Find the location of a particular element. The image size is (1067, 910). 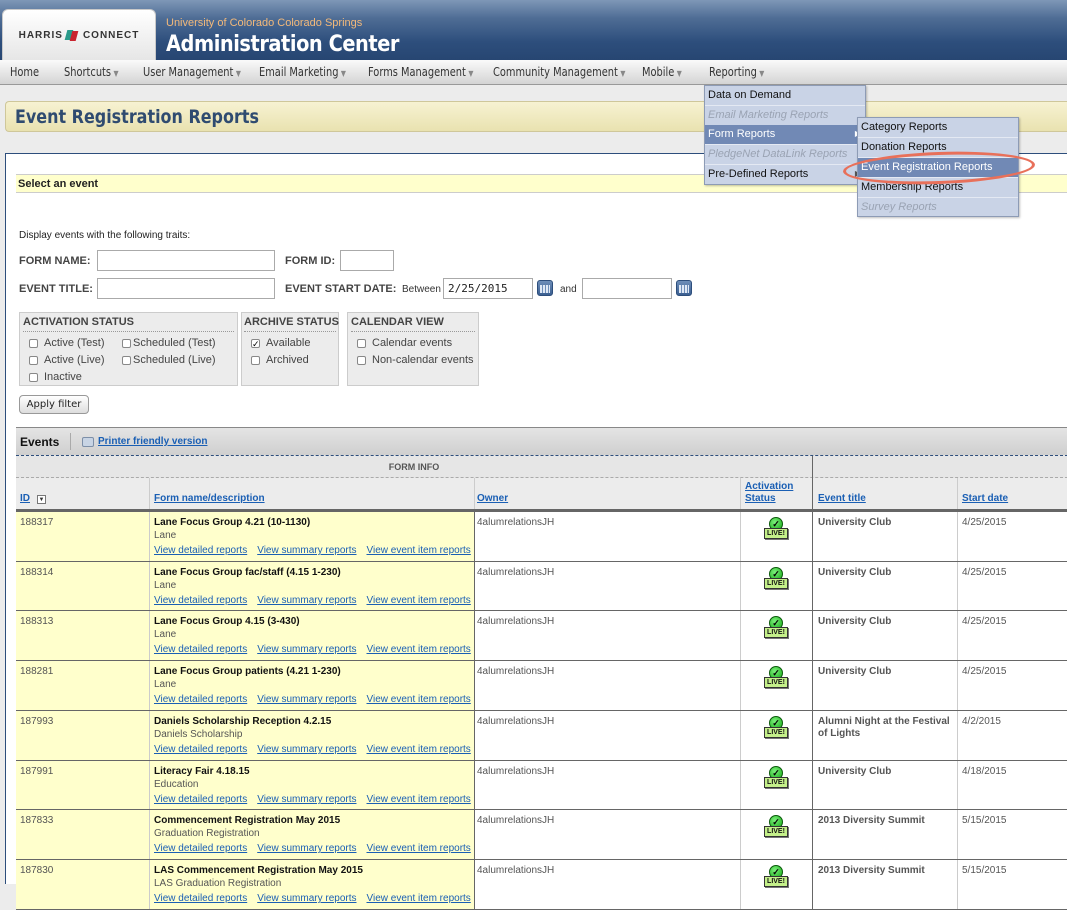

menu-item-membership-reports: Membership Reports is located at coordinates (938, 188).